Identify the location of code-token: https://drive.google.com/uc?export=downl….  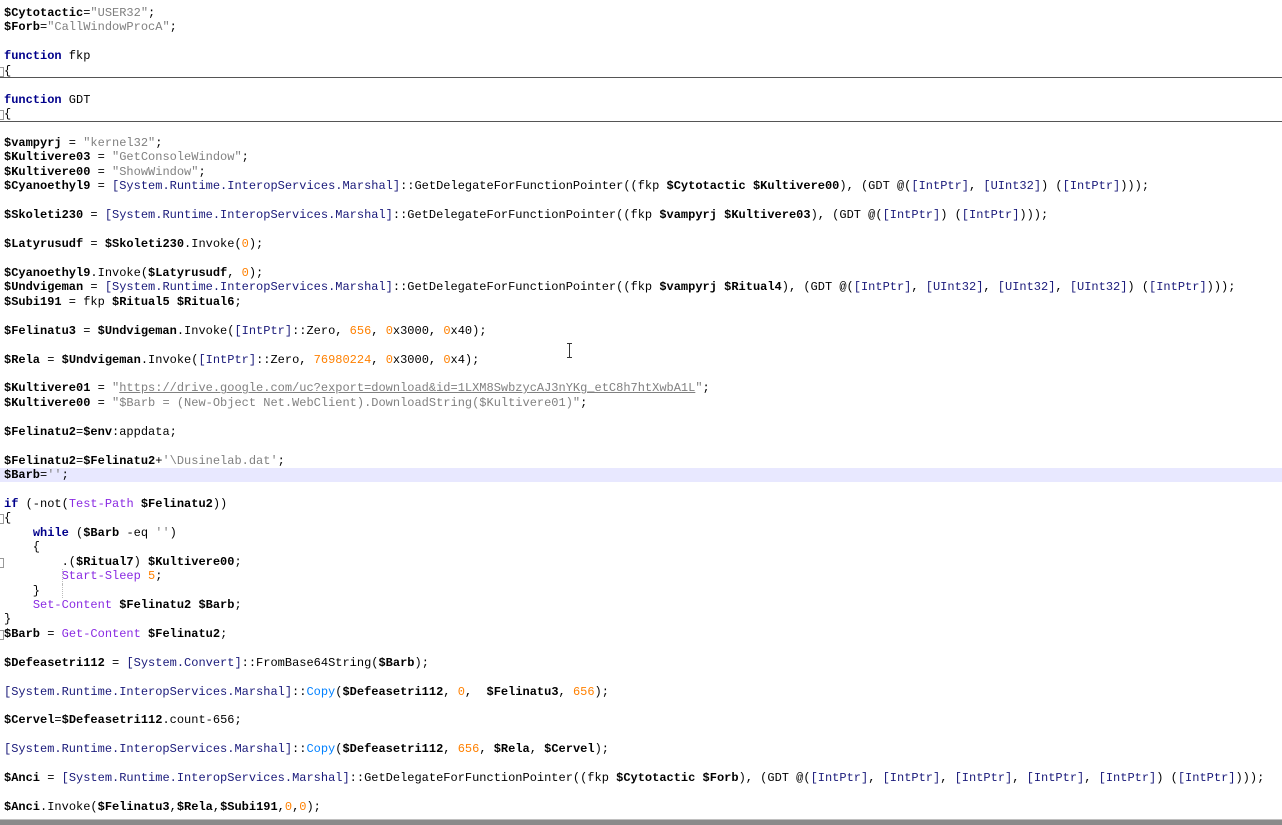
(407, 388).